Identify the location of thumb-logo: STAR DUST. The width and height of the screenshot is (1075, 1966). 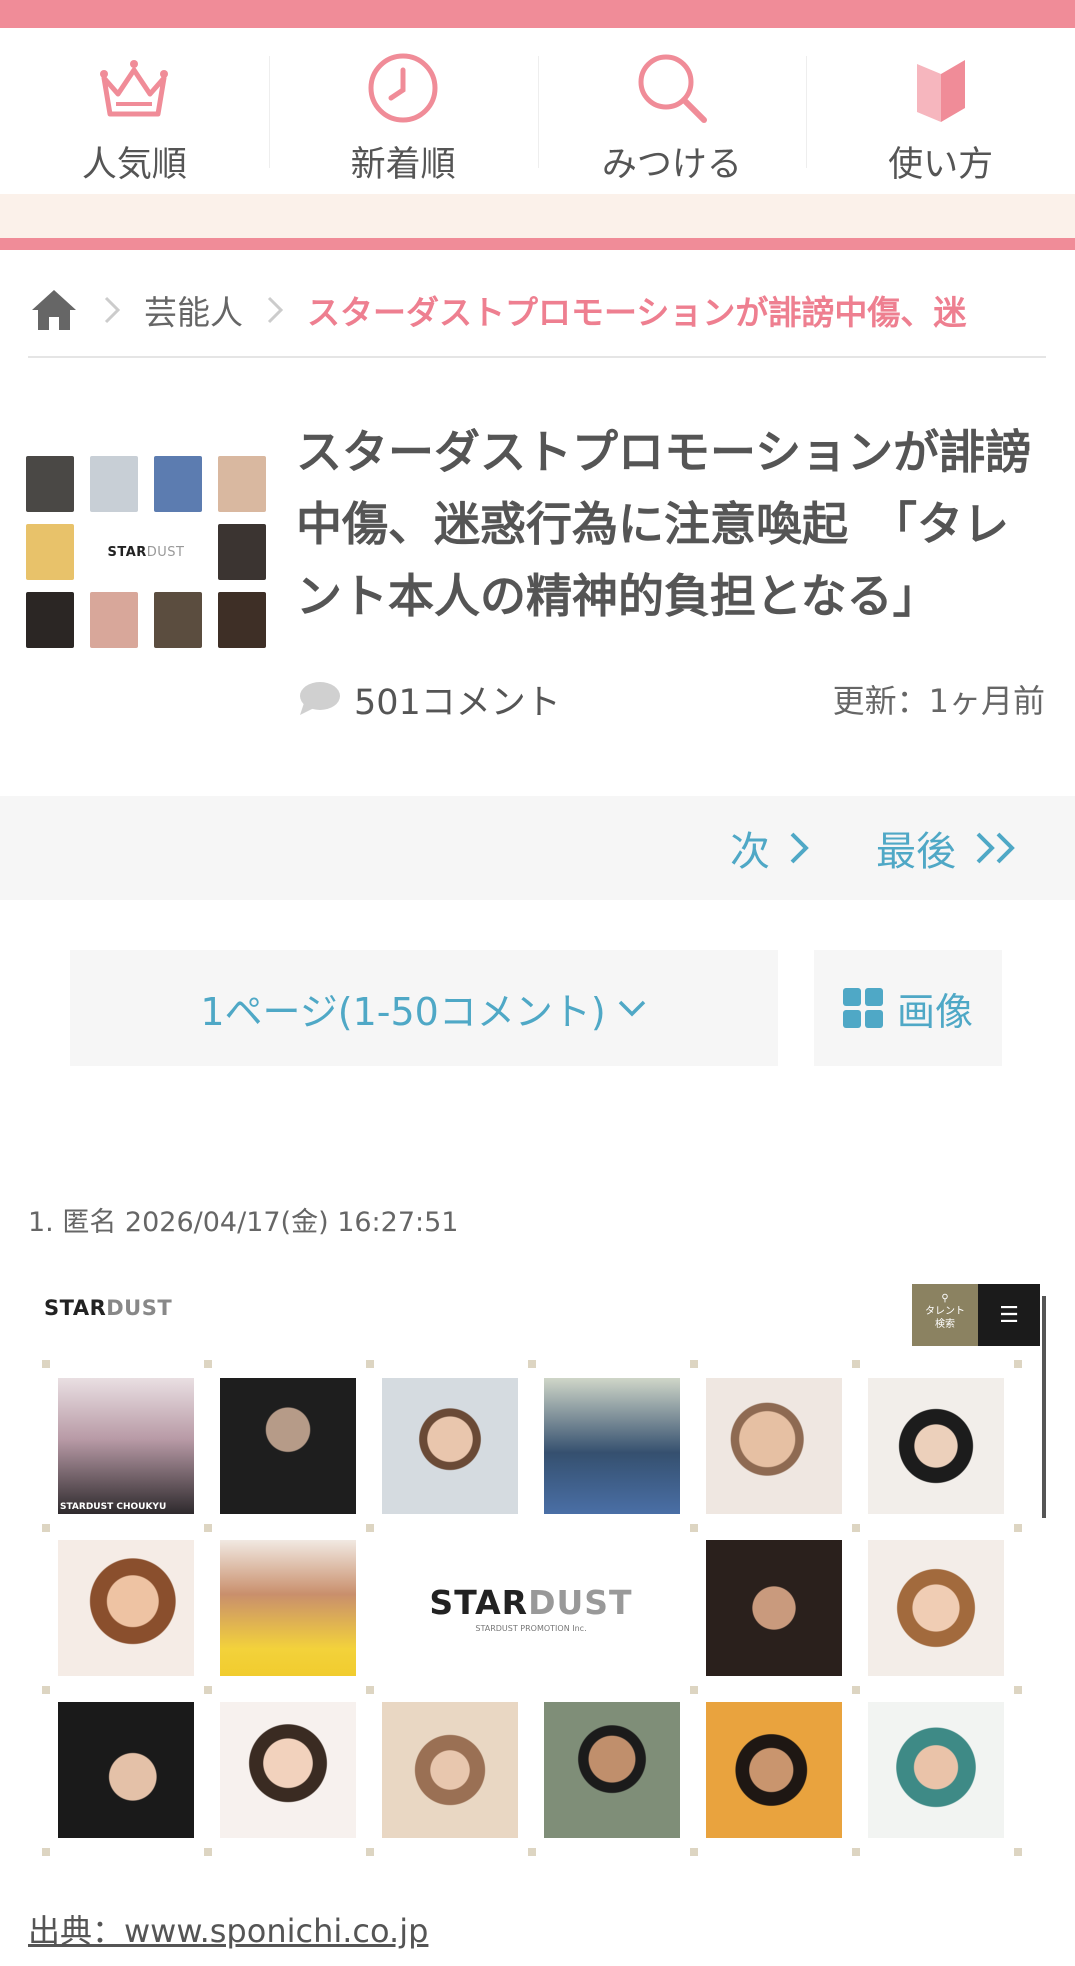
(146, 552).